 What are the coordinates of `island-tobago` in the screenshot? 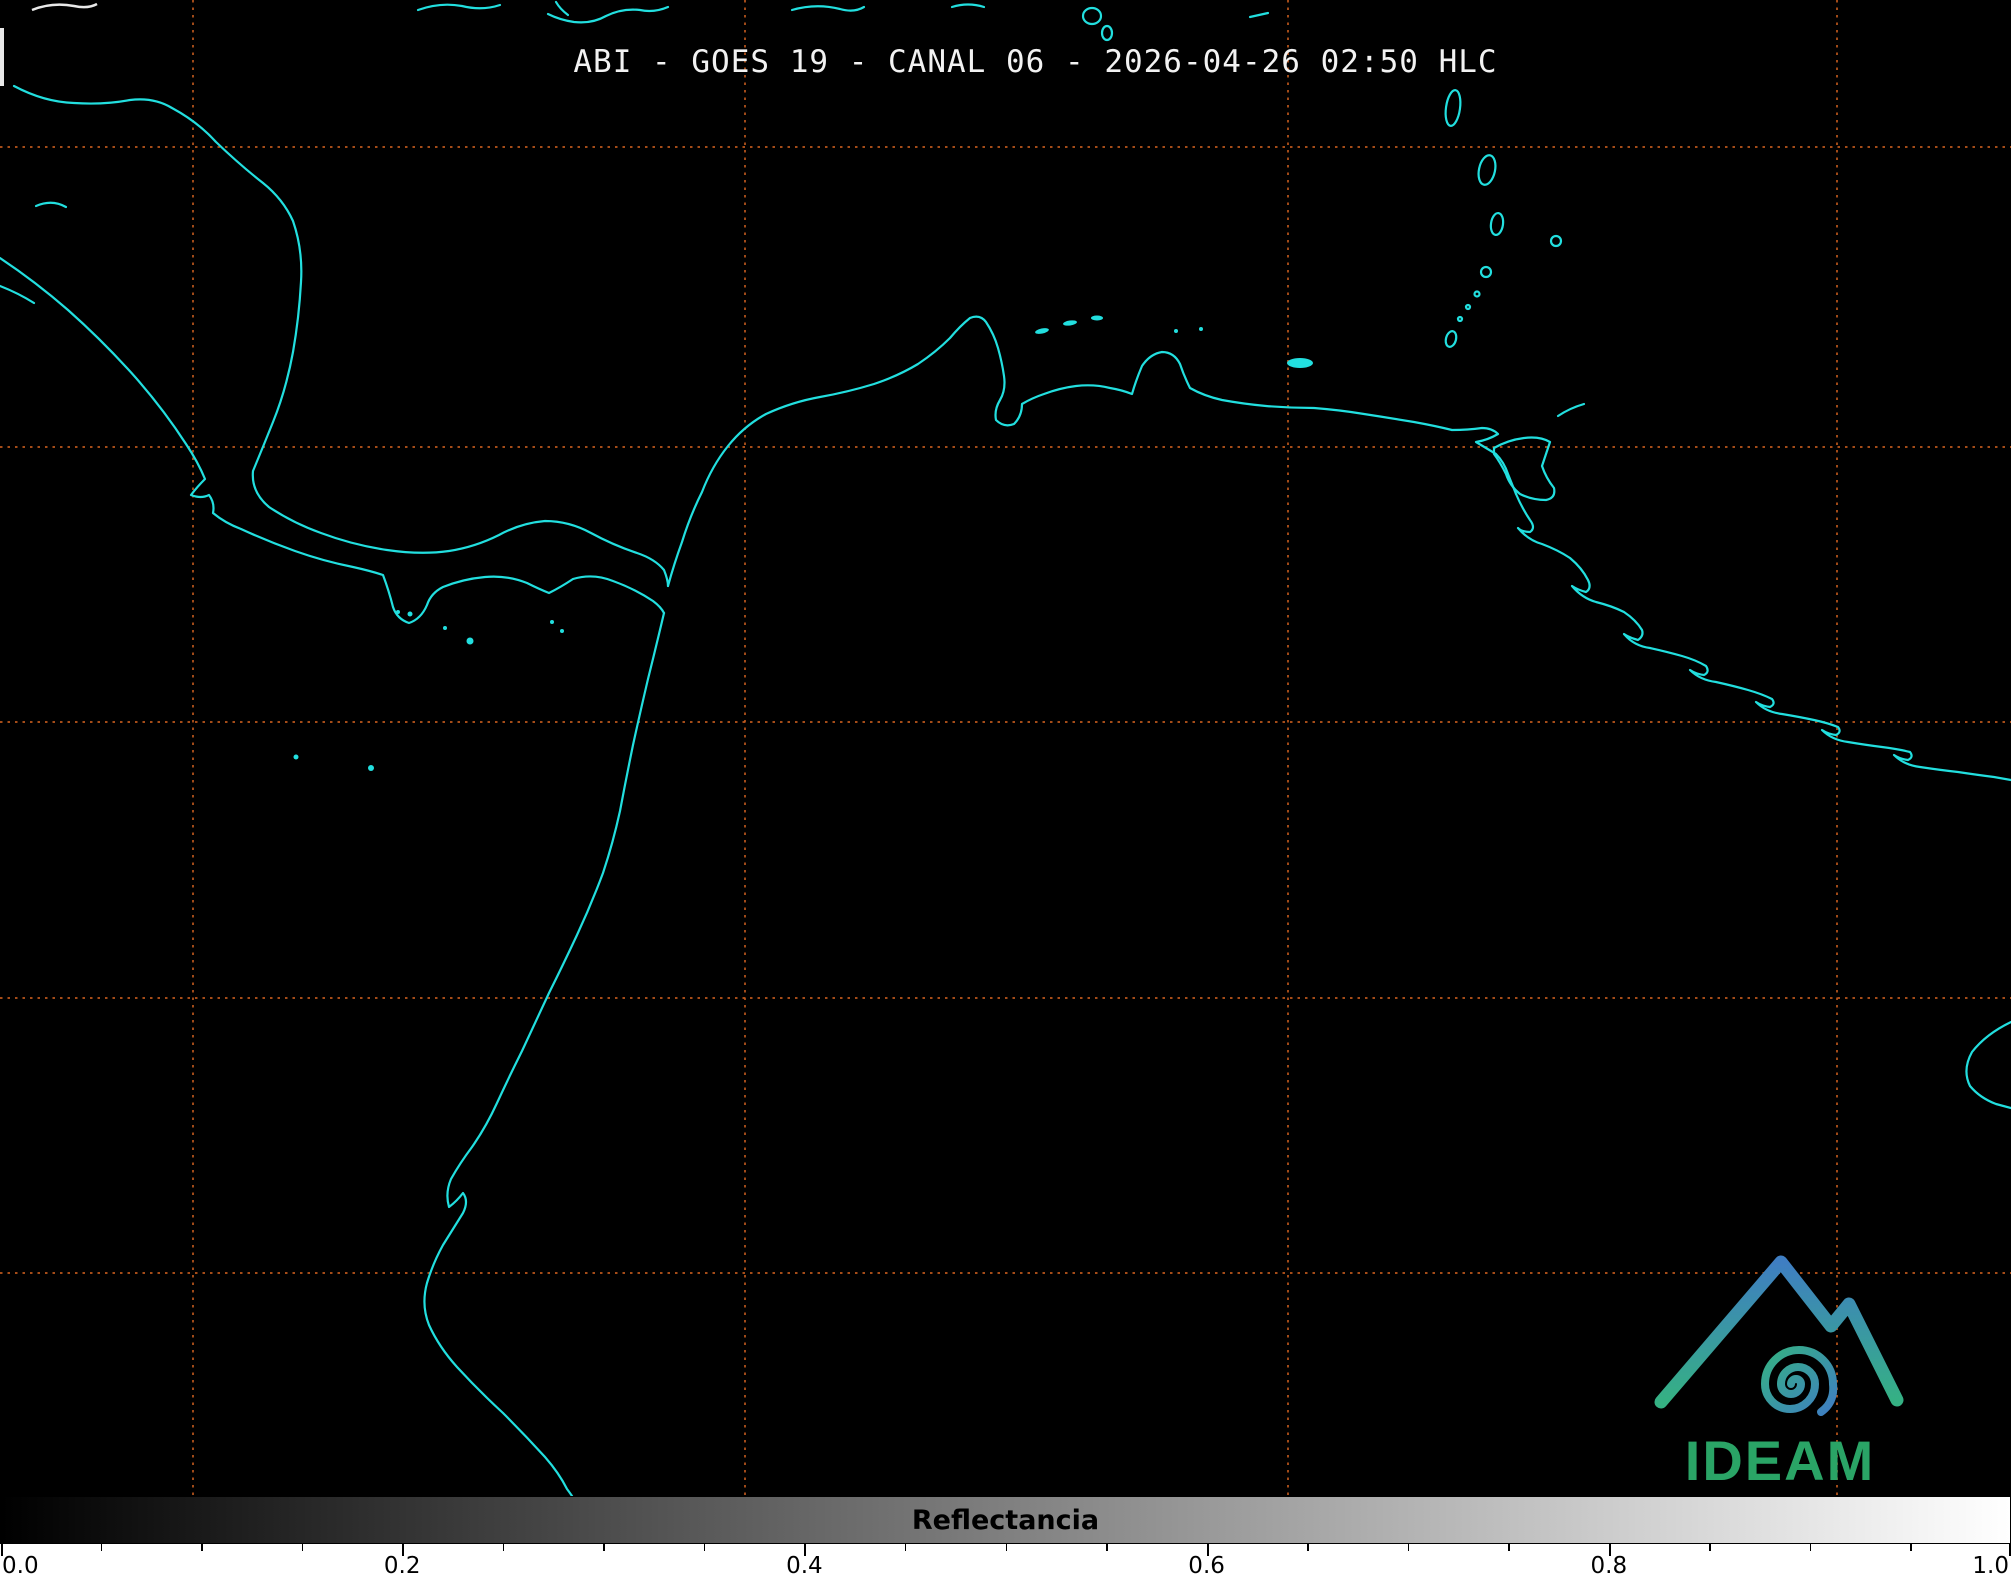 It's located at (1571, 410).